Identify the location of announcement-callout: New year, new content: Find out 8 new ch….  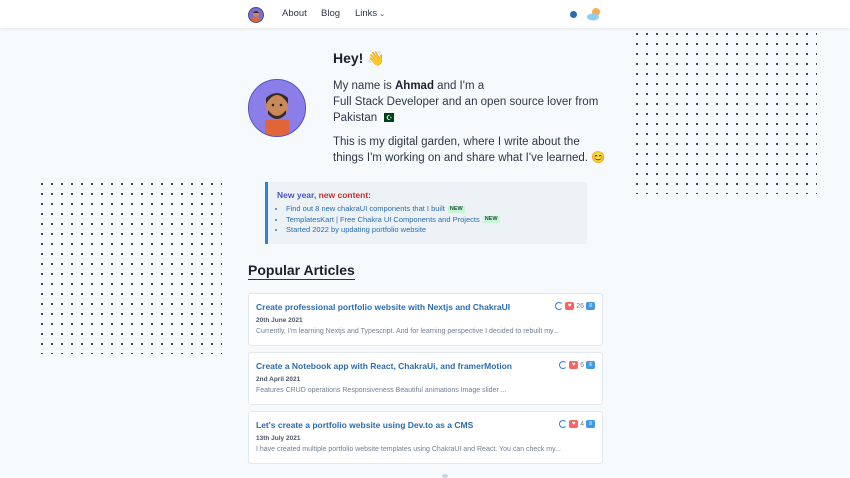
(426, 213).